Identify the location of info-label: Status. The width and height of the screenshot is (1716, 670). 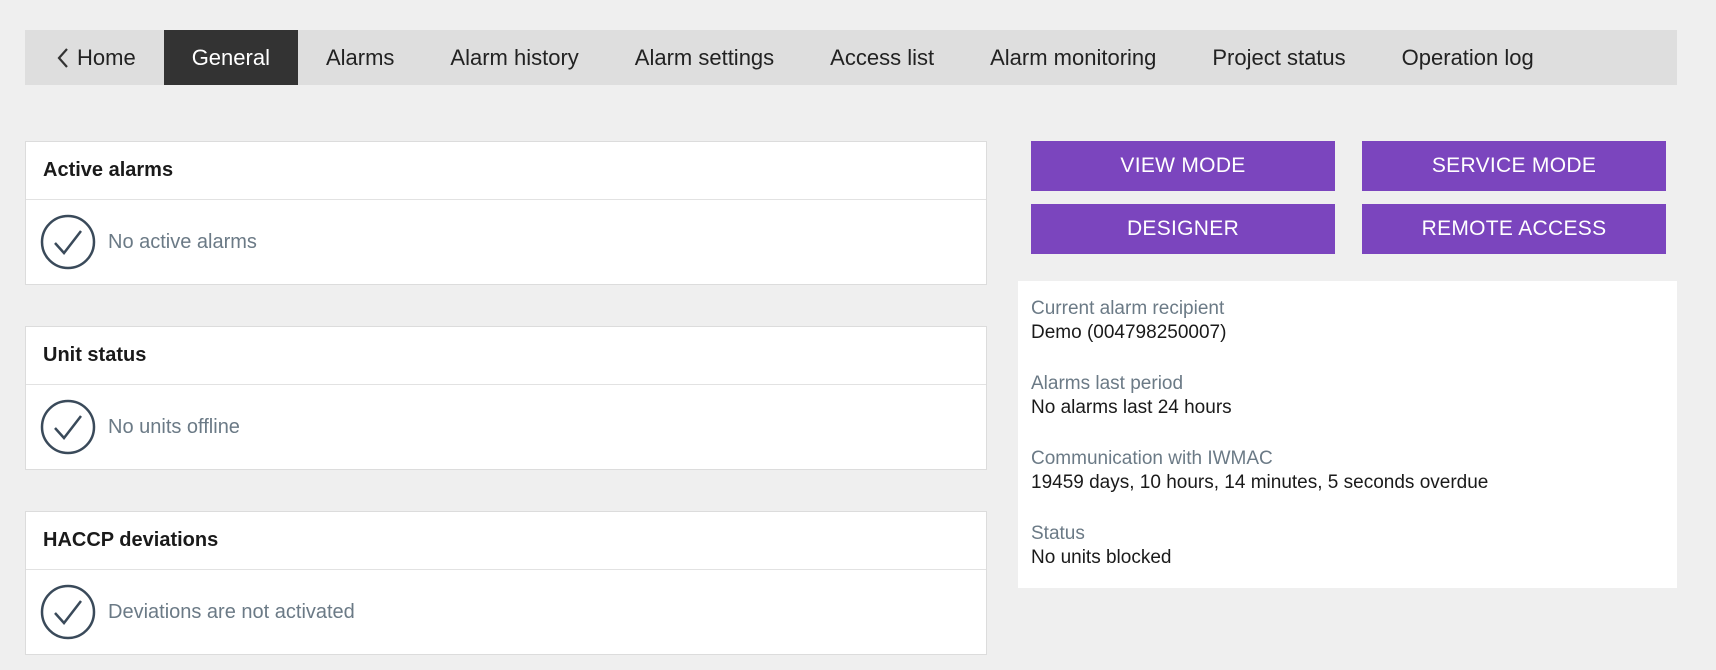
(1058, 533).